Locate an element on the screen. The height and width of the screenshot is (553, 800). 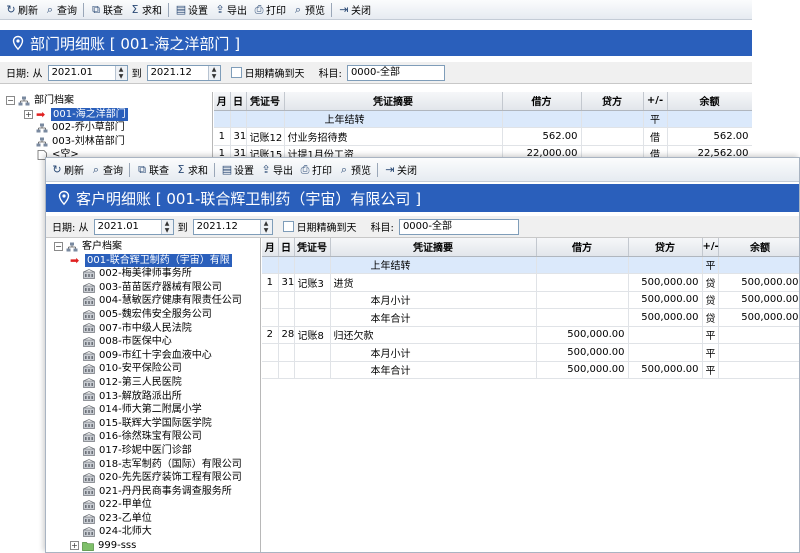
tree-item: 007-市中级人民法院 is located at coordinates (153, 329).